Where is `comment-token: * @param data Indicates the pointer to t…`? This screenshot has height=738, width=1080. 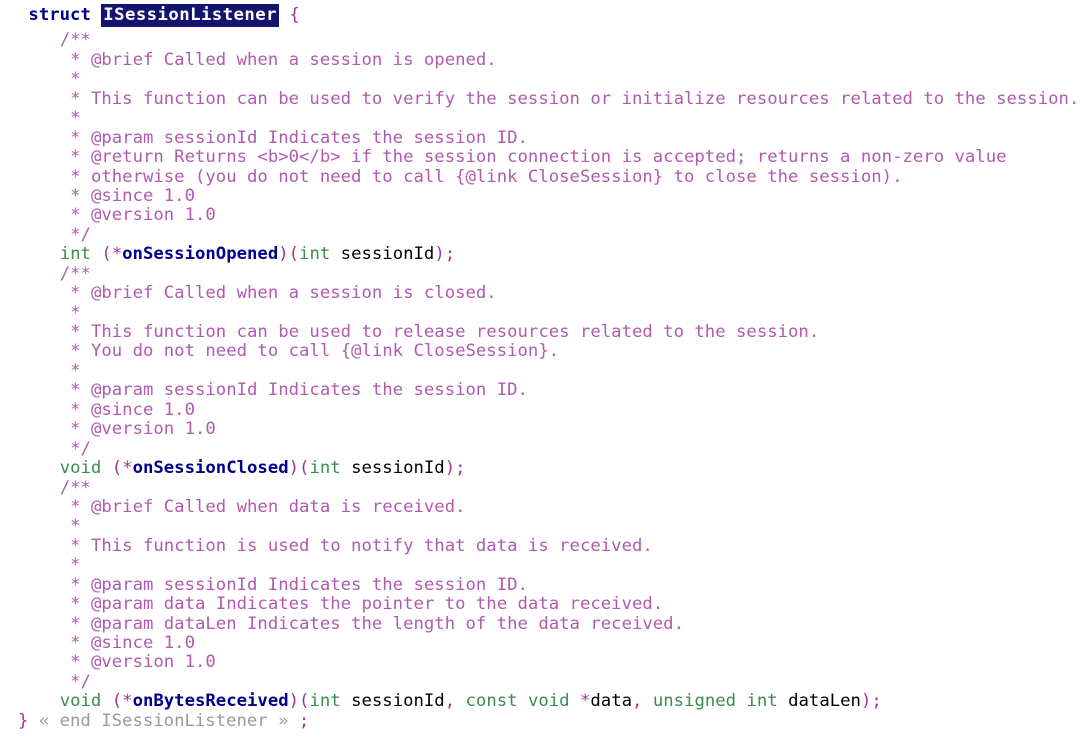 comment-token: * @param data Indicates the pointer to t… is located at coordinates (367, 604).